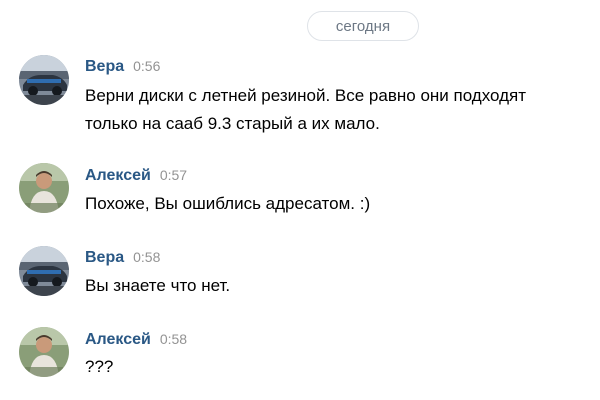 The image size is (600, 400). I want to click on message-time: 0:56, so click(146, 66).